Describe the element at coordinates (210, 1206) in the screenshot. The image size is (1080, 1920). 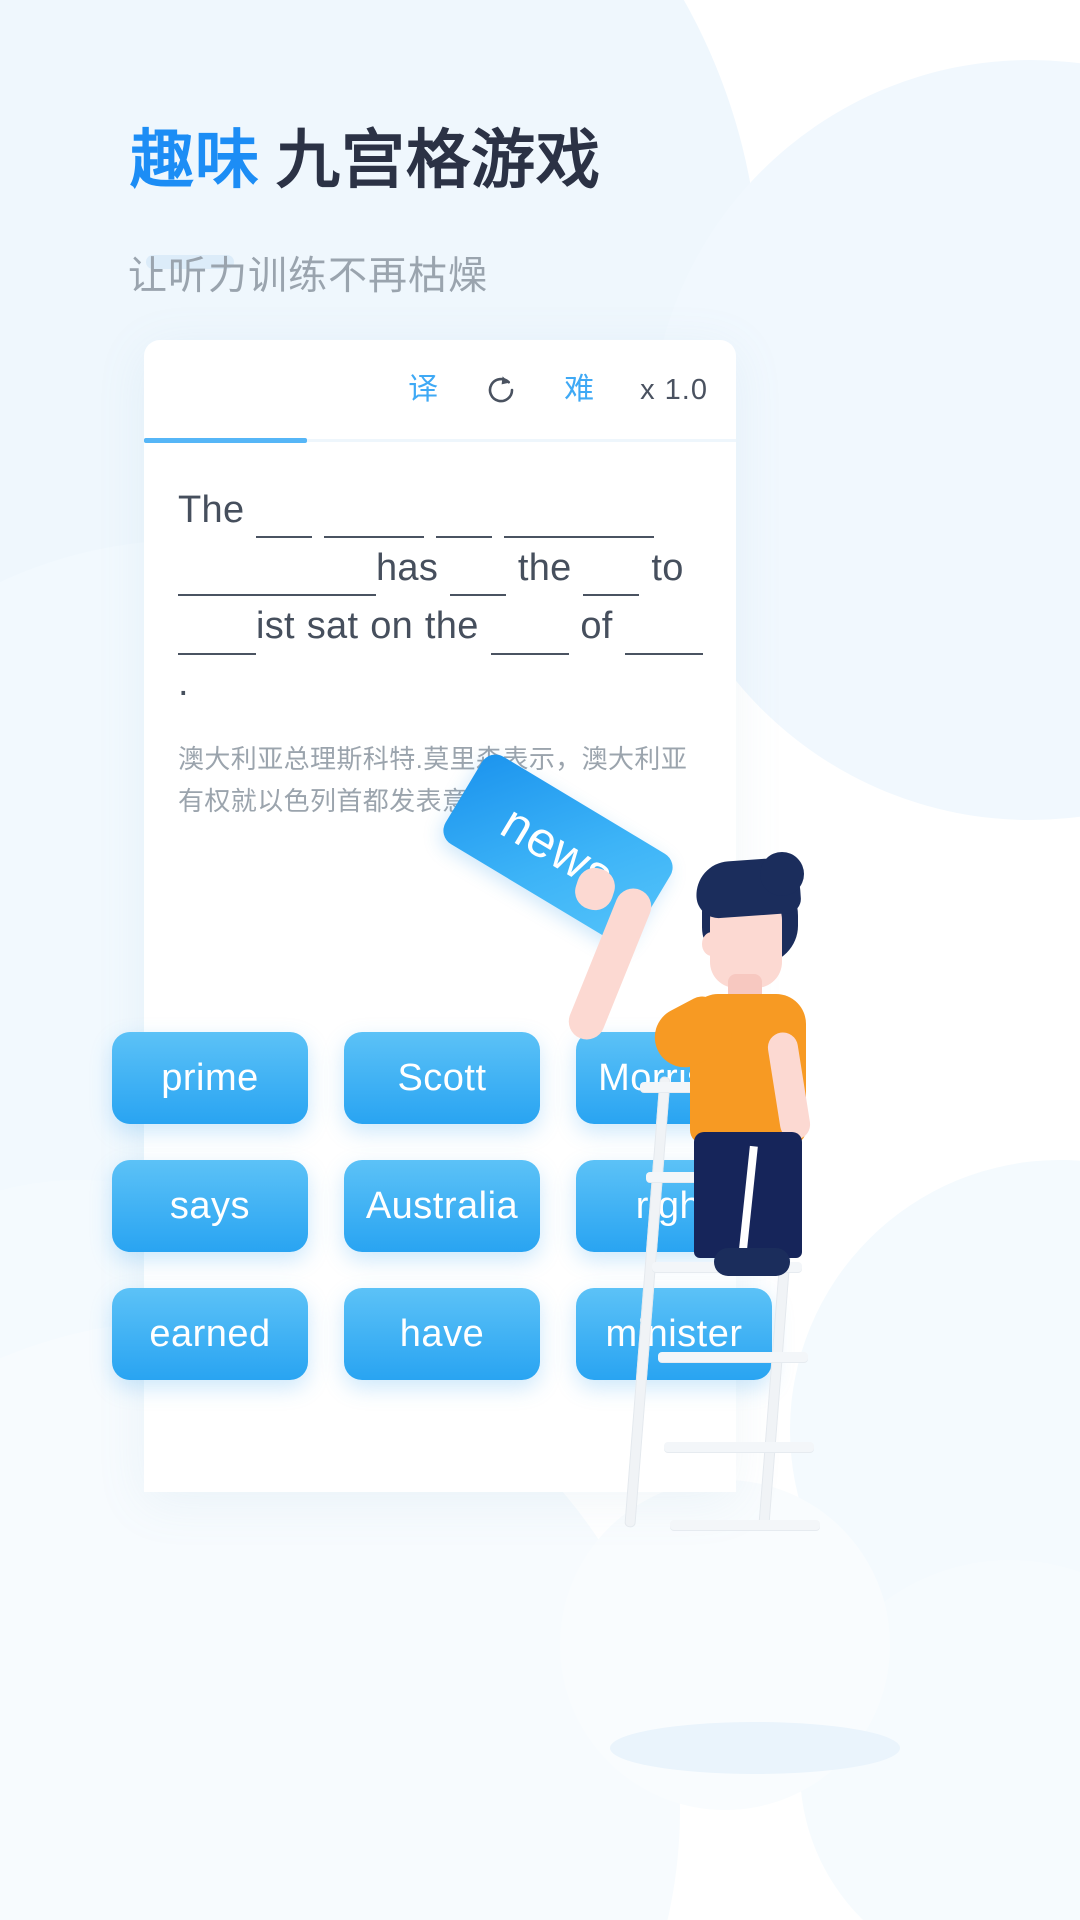
I see `word-tile: says` at that location.